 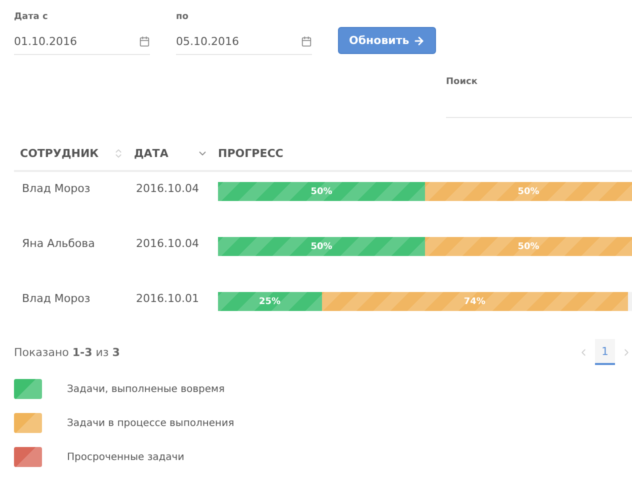 I want to click on employee-name: Яна Альбова, so click(x=59, y=243).